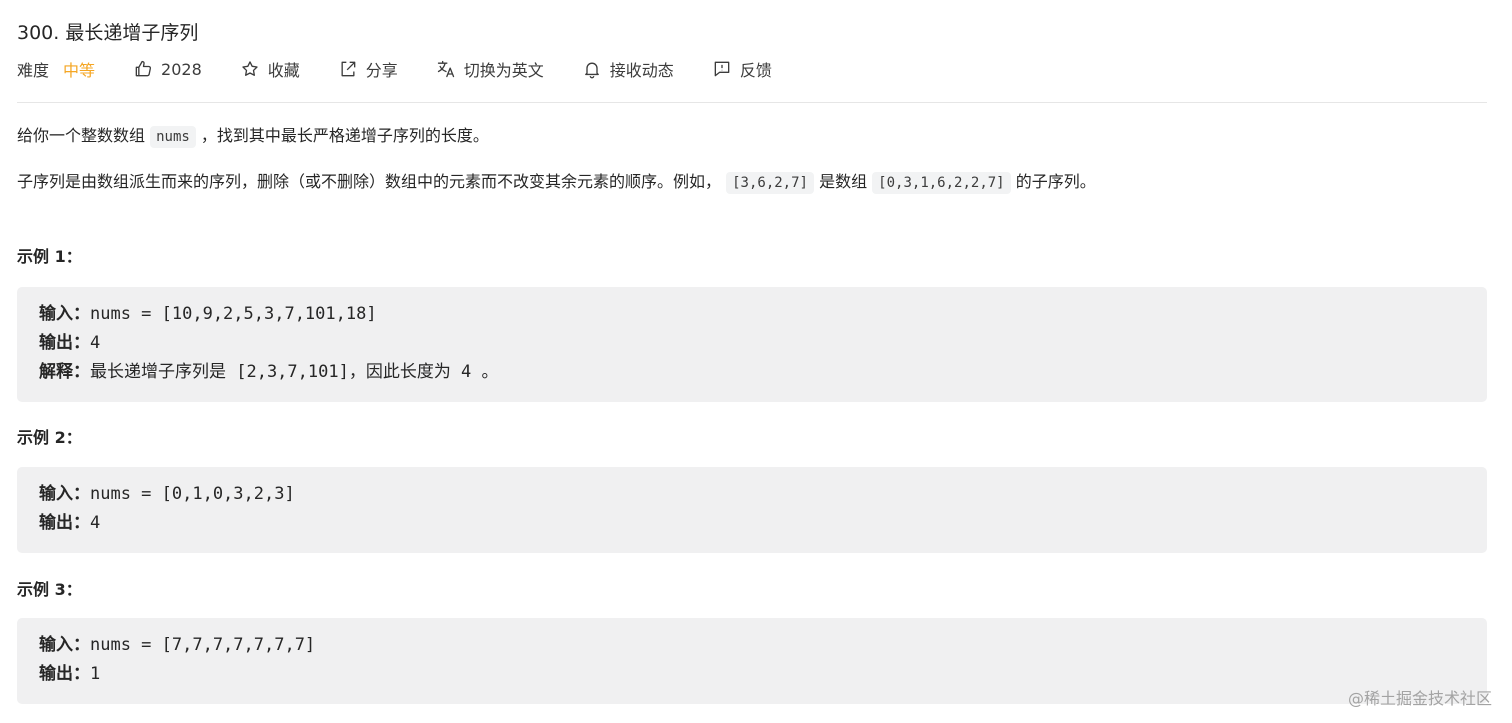 This screenshot has width=1512, height=723. What do you see at coordinates (108, 33) in the screenshot?
I see `problem-title: 300. 最长递增子序列` at bounding box center [108, 33].